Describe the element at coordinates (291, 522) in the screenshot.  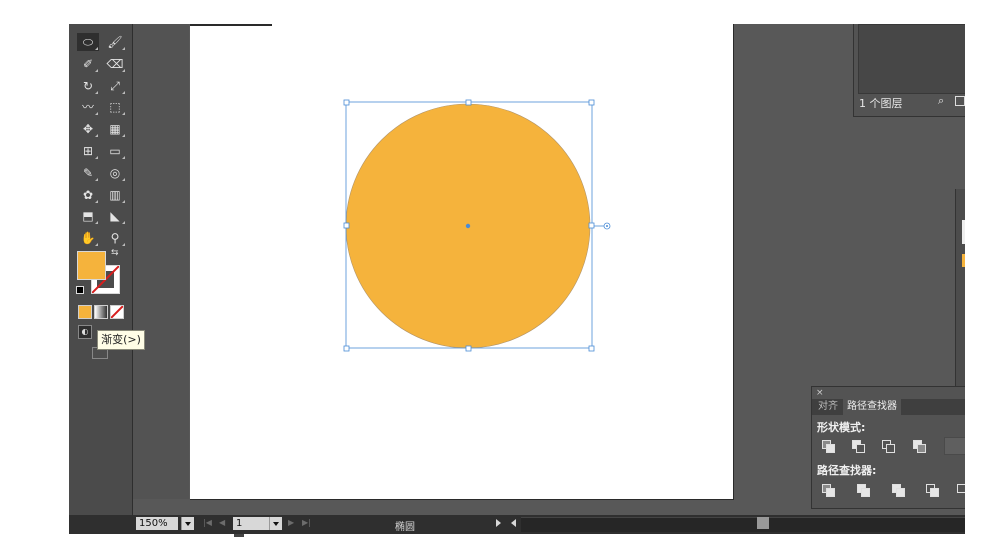
I see `next-artboard-icon: ▶` at that location.